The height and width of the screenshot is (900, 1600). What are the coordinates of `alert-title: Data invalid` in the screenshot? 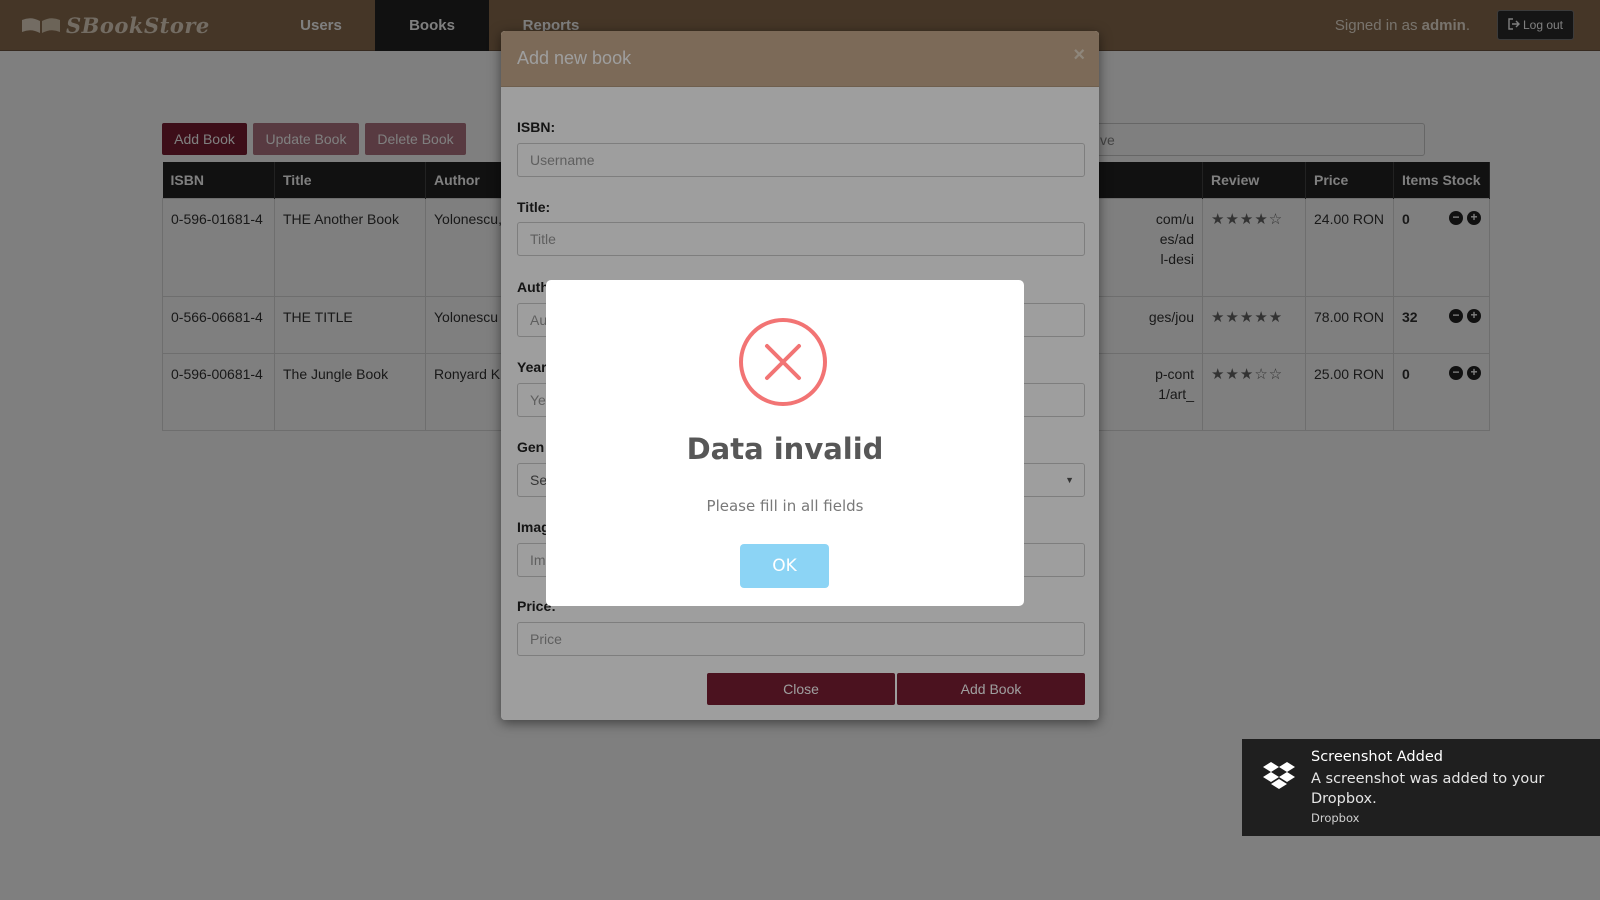 It's located at (785, 449).